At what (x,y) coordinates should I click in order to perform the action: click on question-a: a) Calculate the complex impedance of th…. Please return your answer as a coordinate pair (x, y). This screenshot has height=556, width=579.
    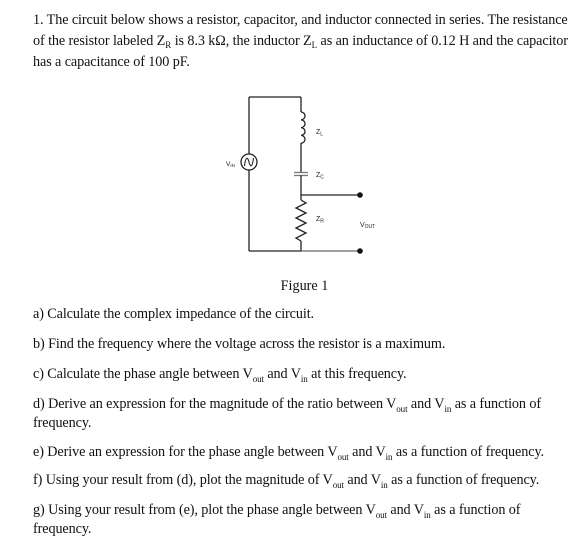
    Looking at the image, I should click on (173, 314).